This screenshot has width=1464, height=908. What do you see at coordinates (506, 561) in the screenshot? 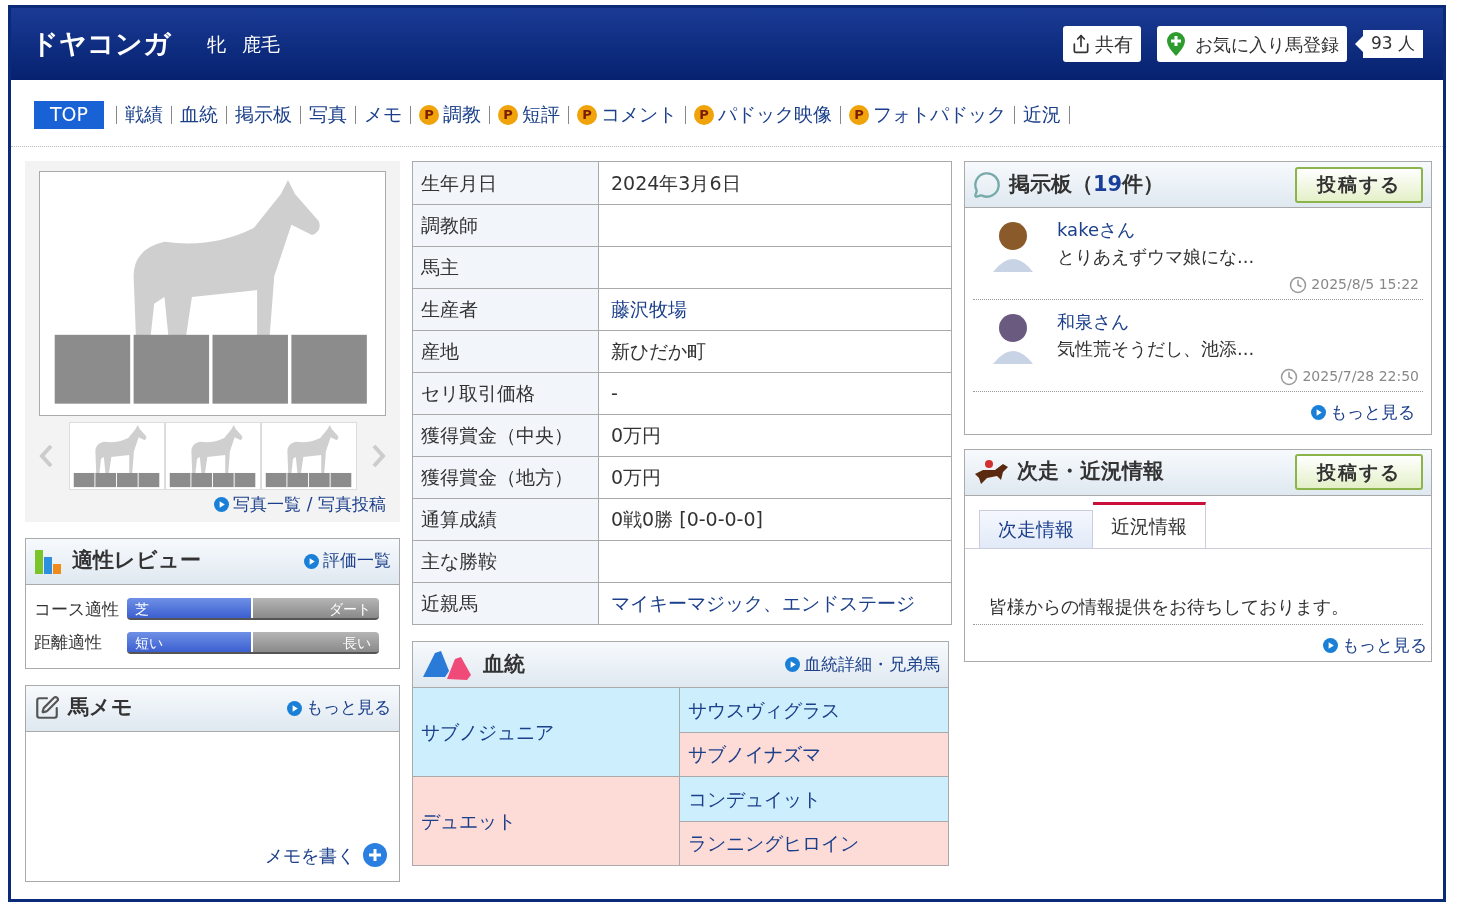
I see `profile-label: 主な勝鞍` at bounding box center [506, 561].